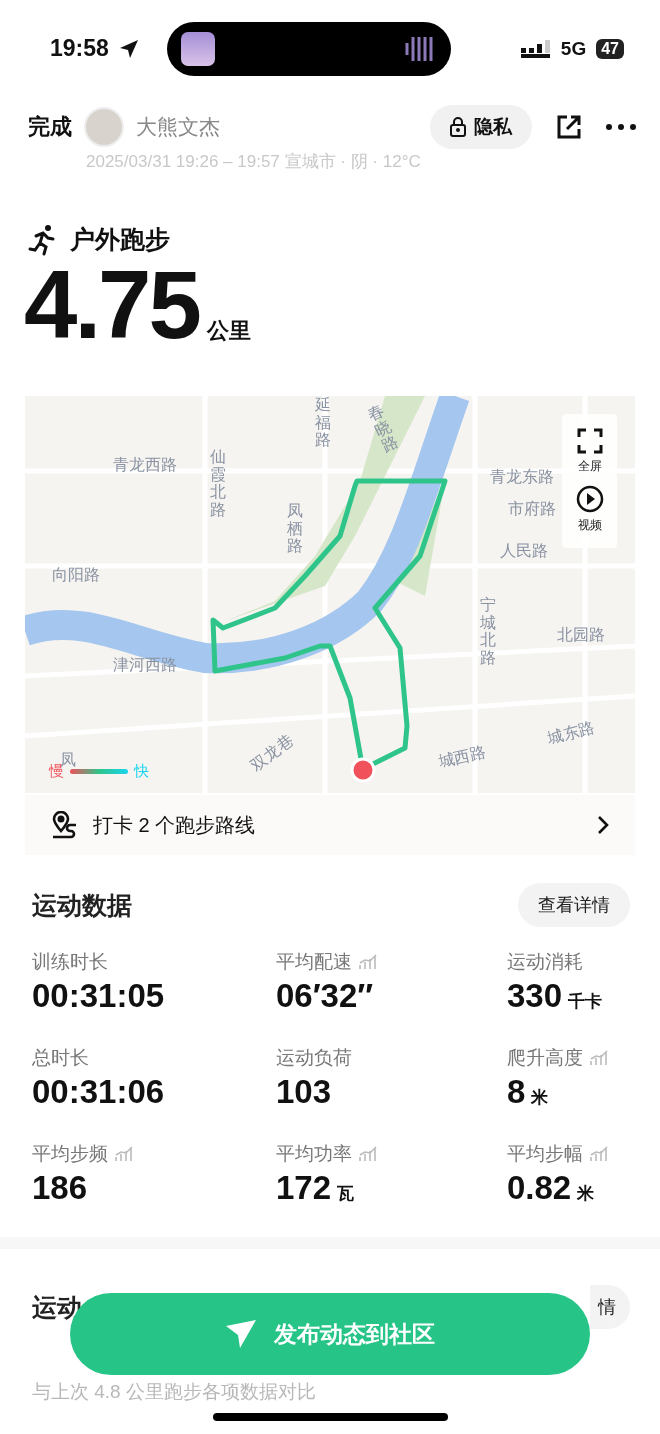  Describe the element at coordinates (545, 1154) in the screenshot. I see `stat-label: 平均步幅` at that location.